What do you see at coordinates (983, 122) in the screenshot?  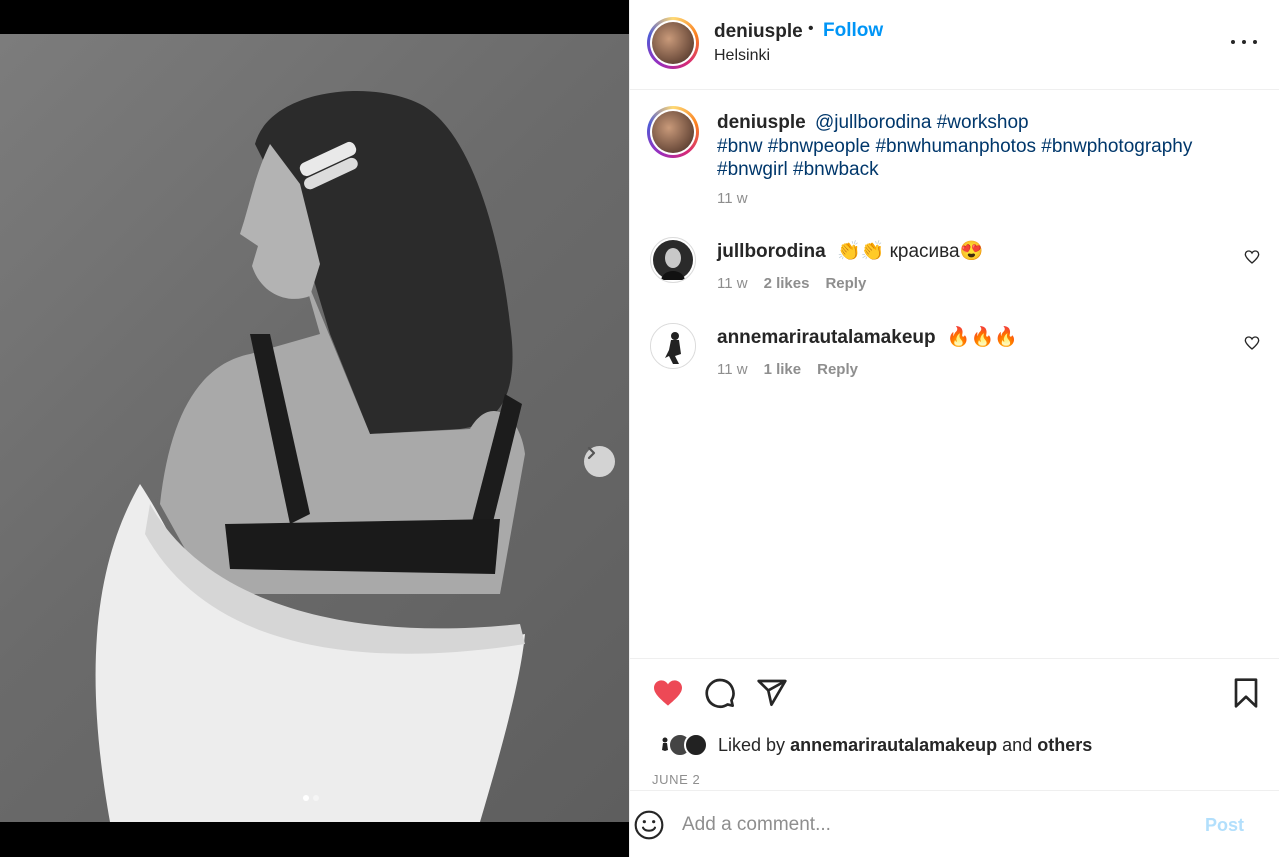 I see `caption-hashtag: #workshop` at bounding box center [983, 122].